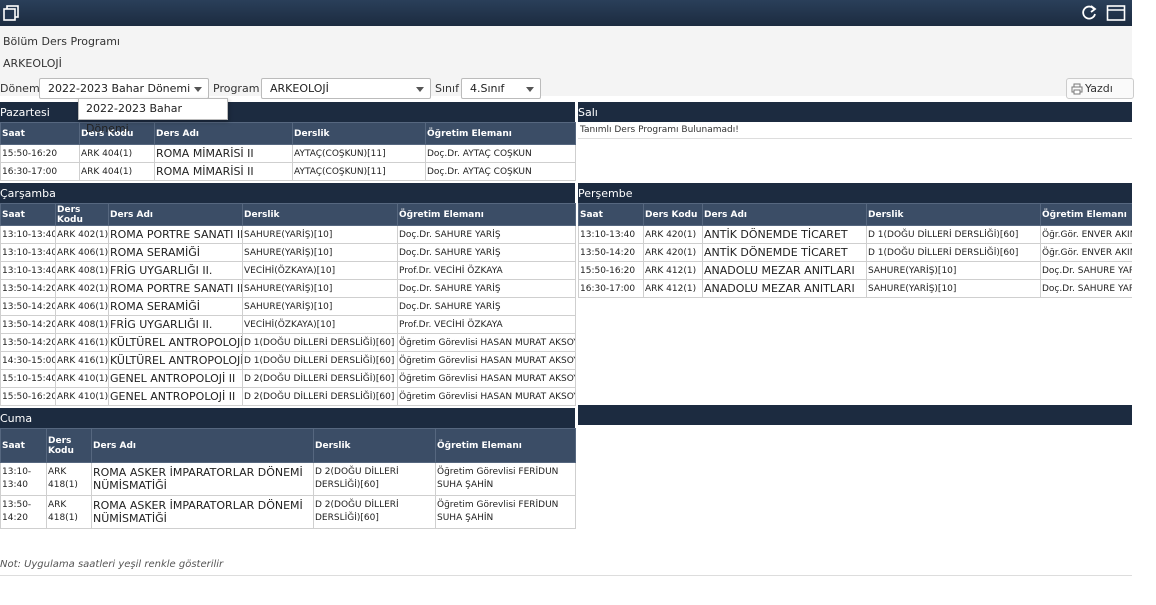  What do you see at coordinates (299, 88) in the screenshot?
I see `program-select-value: ARKEOLOJİ` at bounding box center [299, 88].